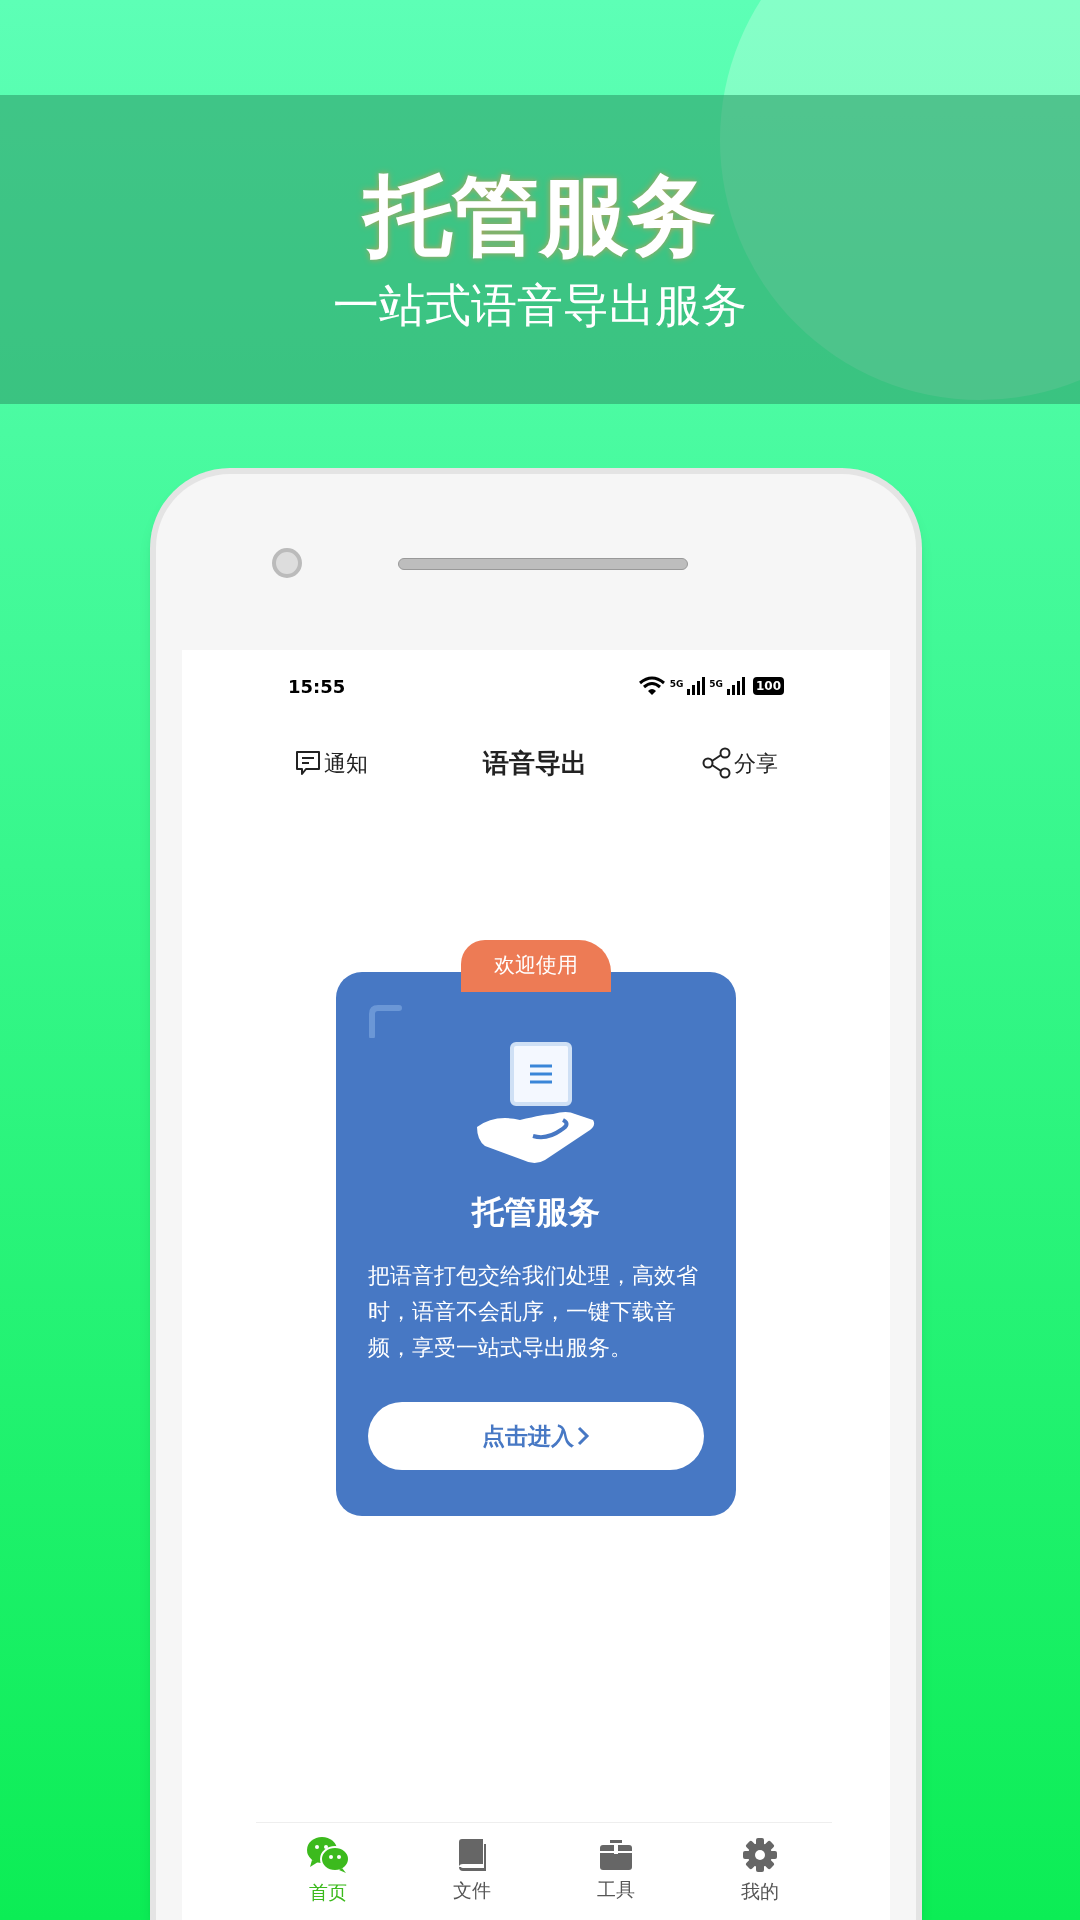 The image size is (1080, 1920). Describe the element at coordinates (717, 763) in the screenshot. I see `share-icon` at that location.